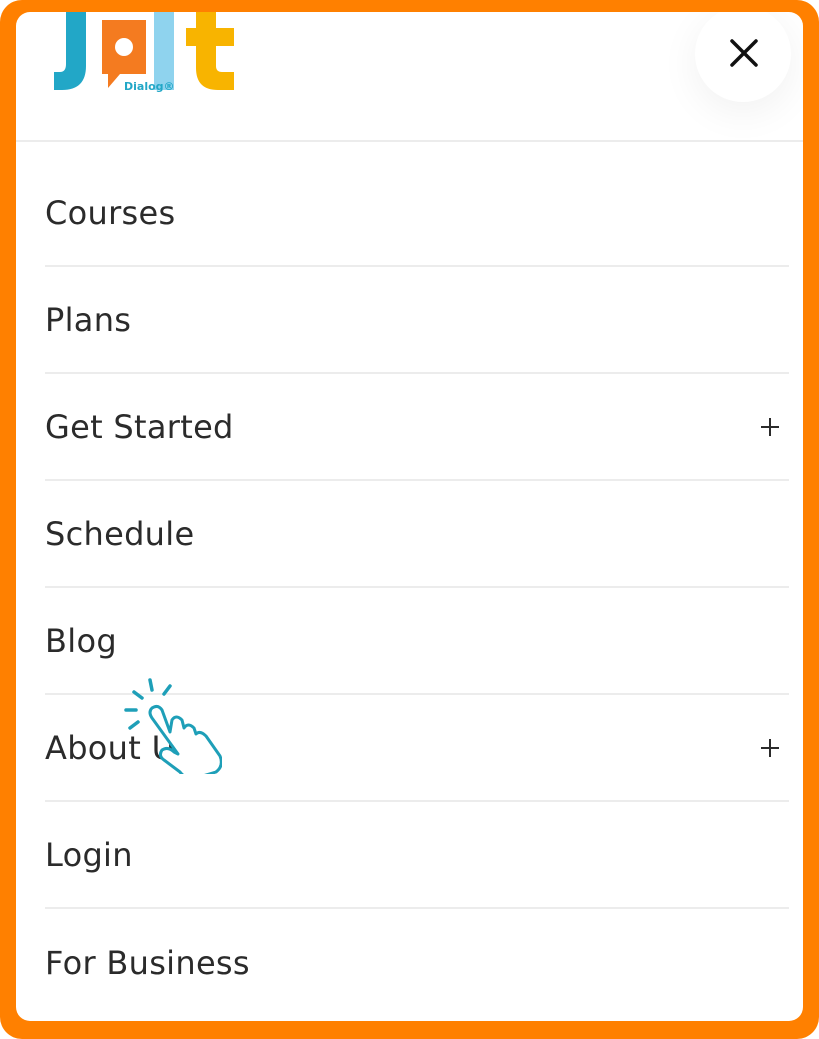 Image resolution: width=819 pixels, height=1039 pixels. I want to click on menu-item-for-business: For Business, so click(417, 962).